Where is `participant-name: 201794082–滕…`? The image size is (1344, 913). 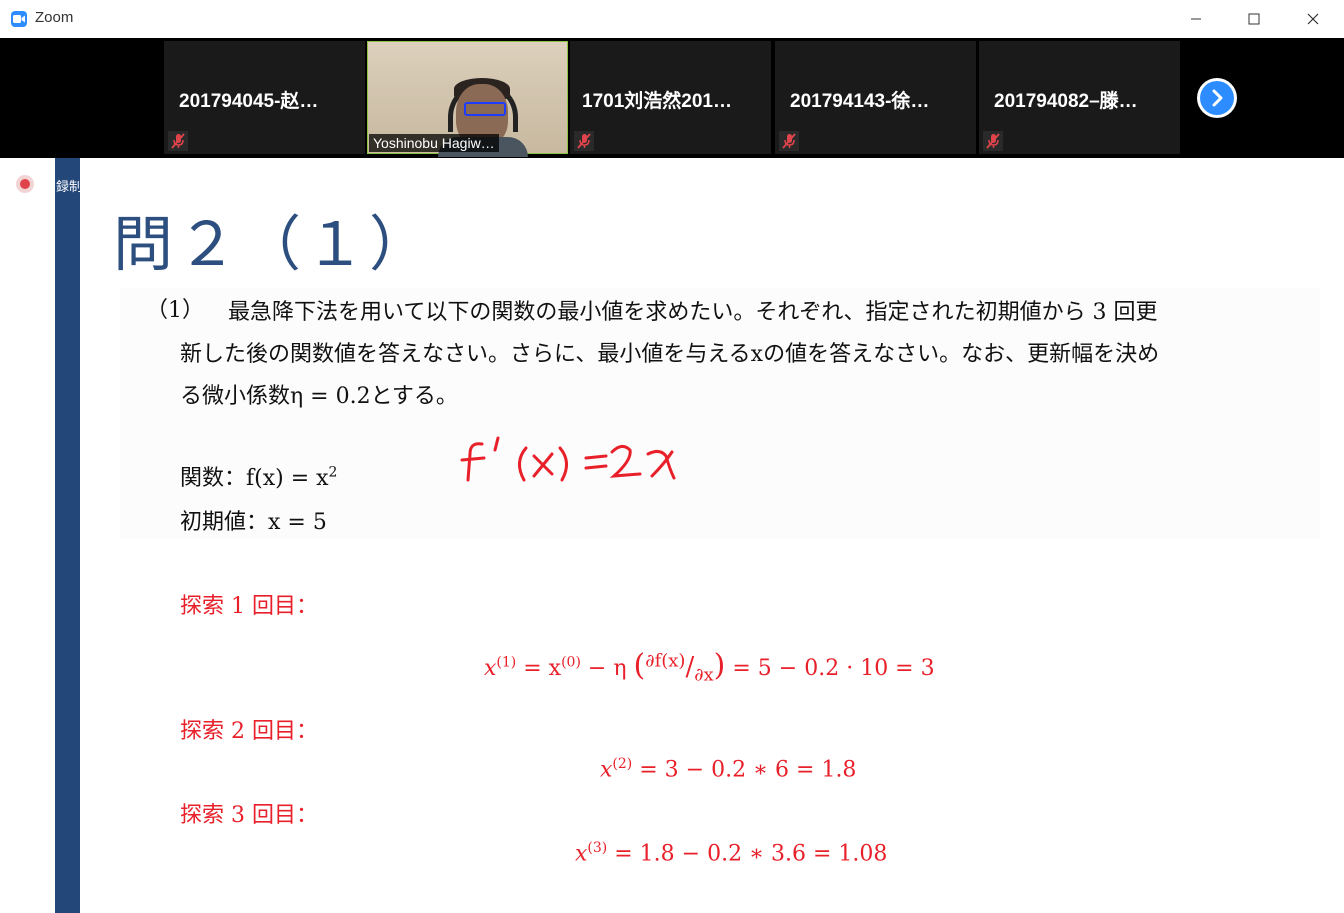
participant-name: 201794082–滕… is located at coordinates (1066, 101).